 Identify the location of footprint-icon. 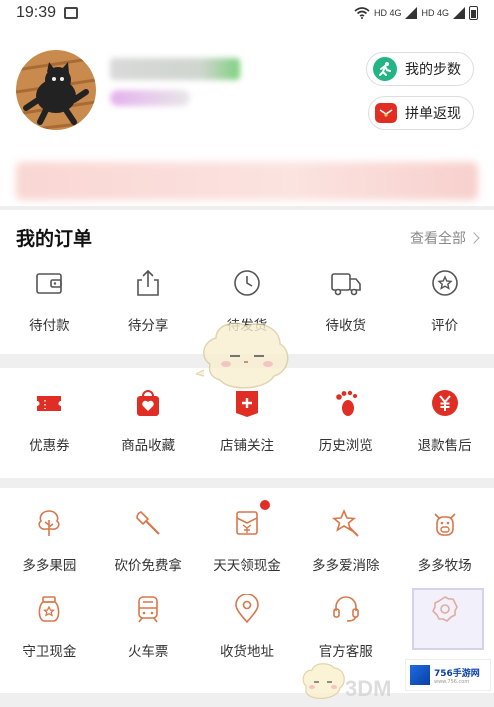
(346, 403).